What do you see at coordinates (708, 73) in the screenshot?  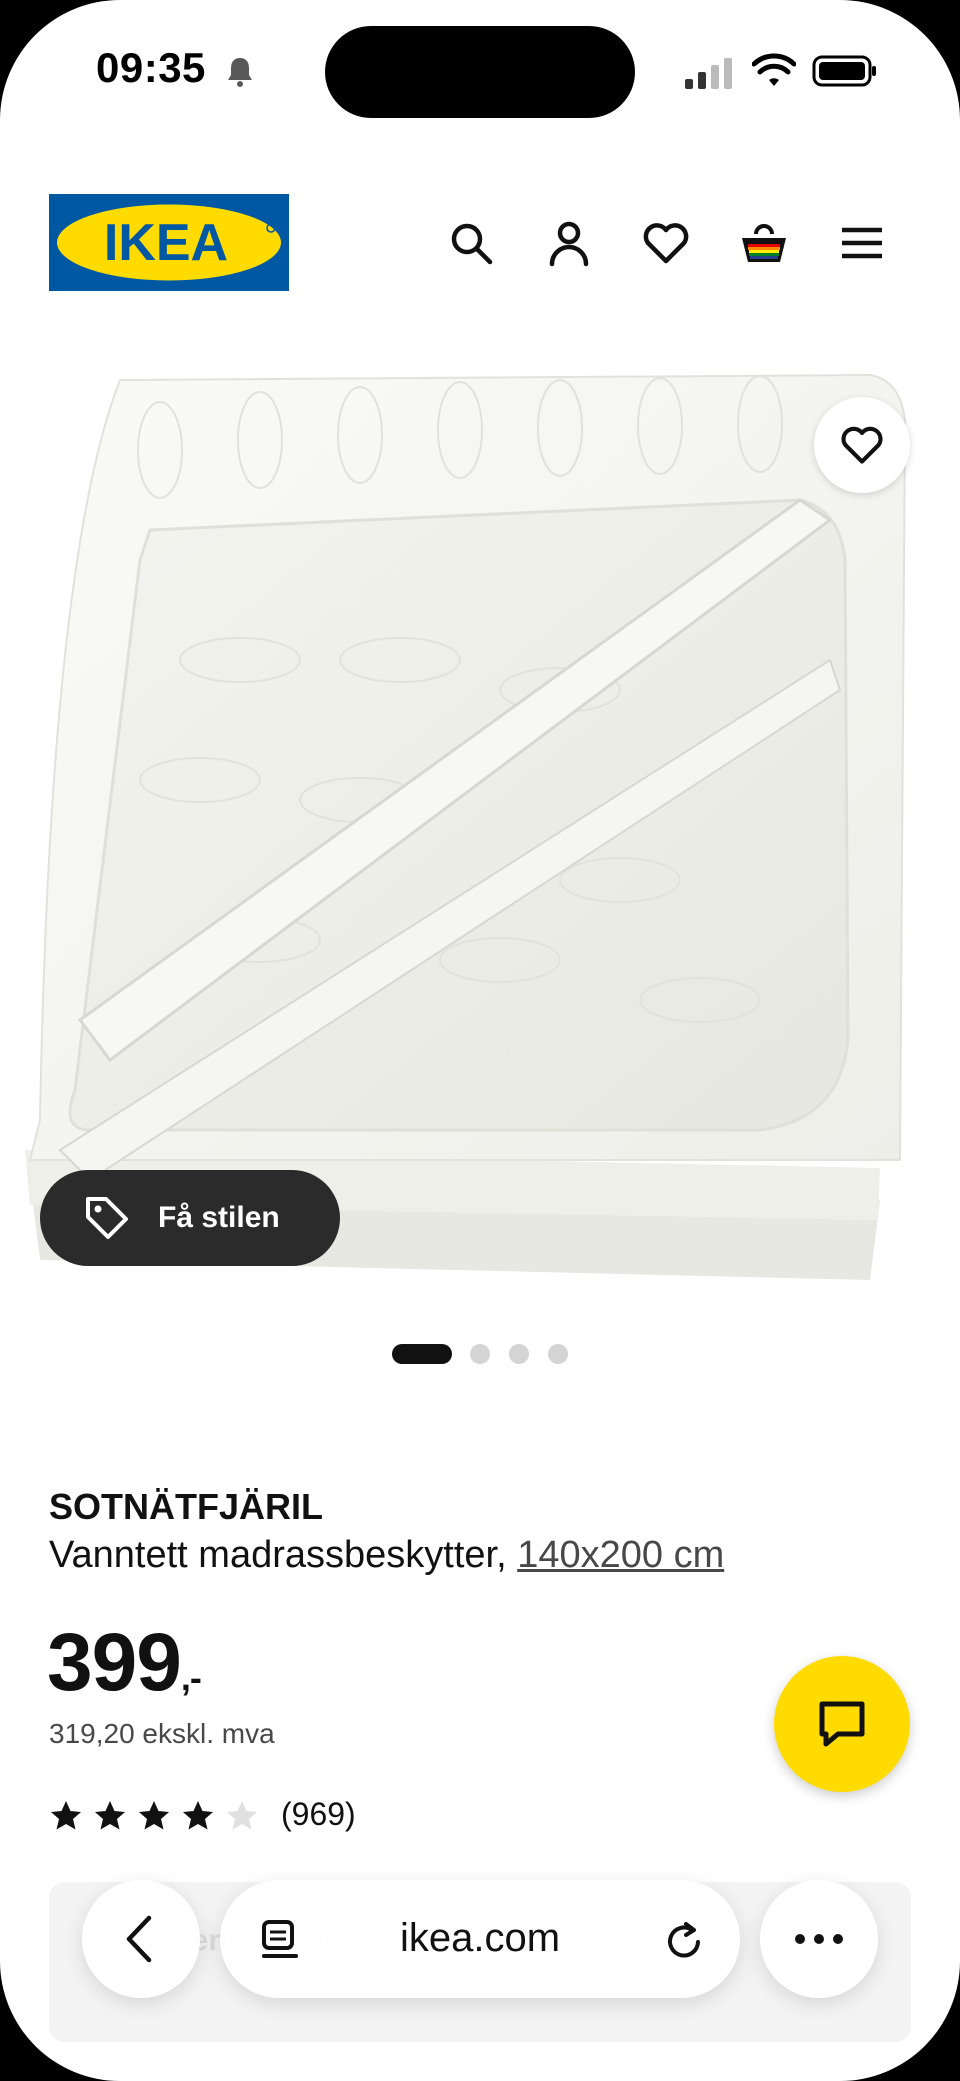 I see `signal-icon` at bounding box center [708, 73].